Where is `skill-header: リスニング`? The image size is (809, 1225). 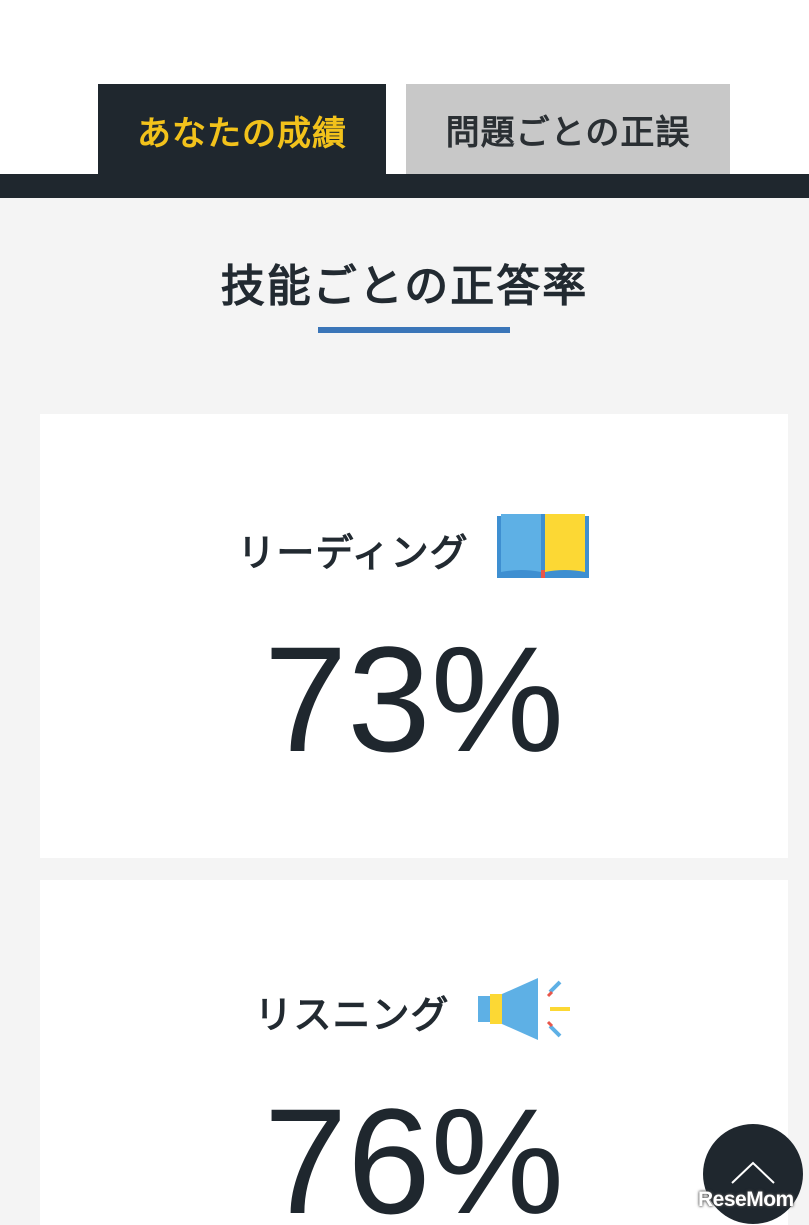 skill-header: リスニング is located at coordinates (414, 1011).